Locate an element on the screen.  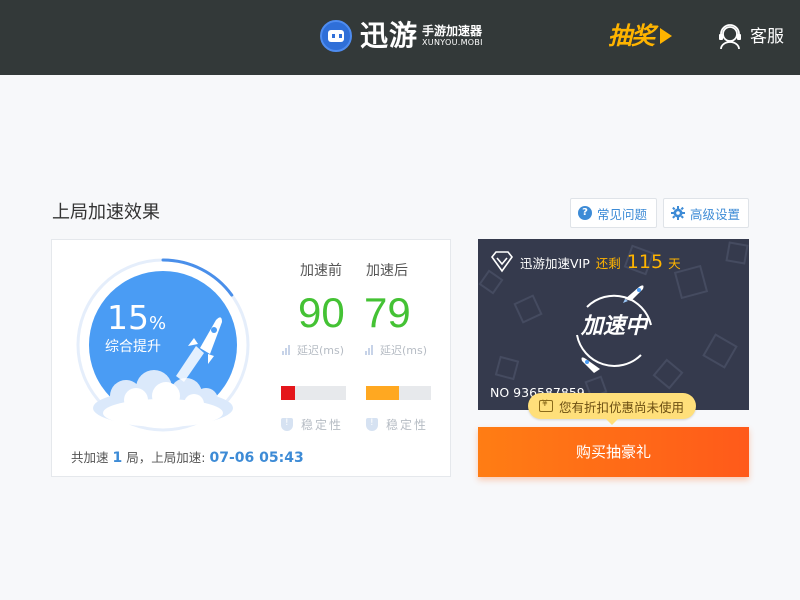
after-stability-fill is located at coordinates (382, 393).